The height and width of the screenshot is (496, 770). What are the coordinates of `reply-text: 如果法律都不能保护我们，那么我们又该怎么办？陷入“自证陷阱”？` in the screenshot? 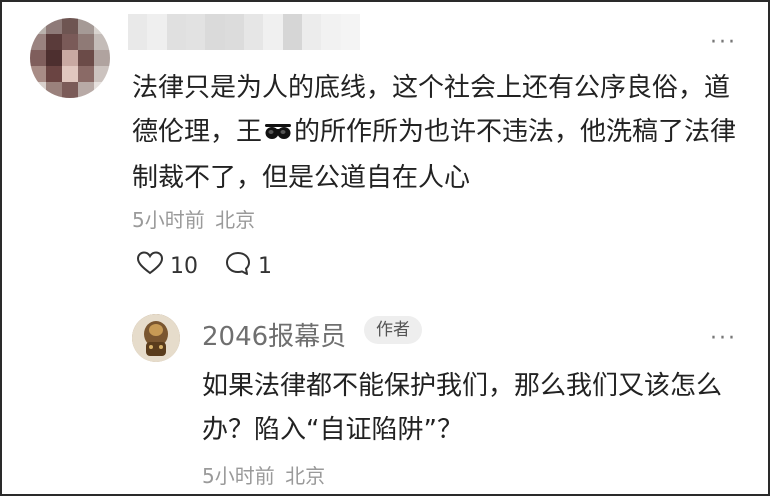 It's located at (462, 408).